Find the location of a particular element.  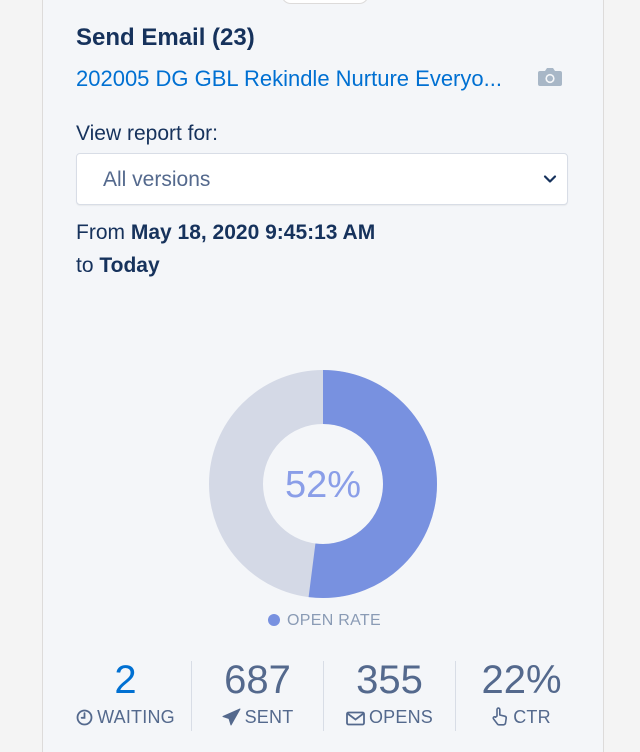

to-date: Today is located at coordinates (129, 265).